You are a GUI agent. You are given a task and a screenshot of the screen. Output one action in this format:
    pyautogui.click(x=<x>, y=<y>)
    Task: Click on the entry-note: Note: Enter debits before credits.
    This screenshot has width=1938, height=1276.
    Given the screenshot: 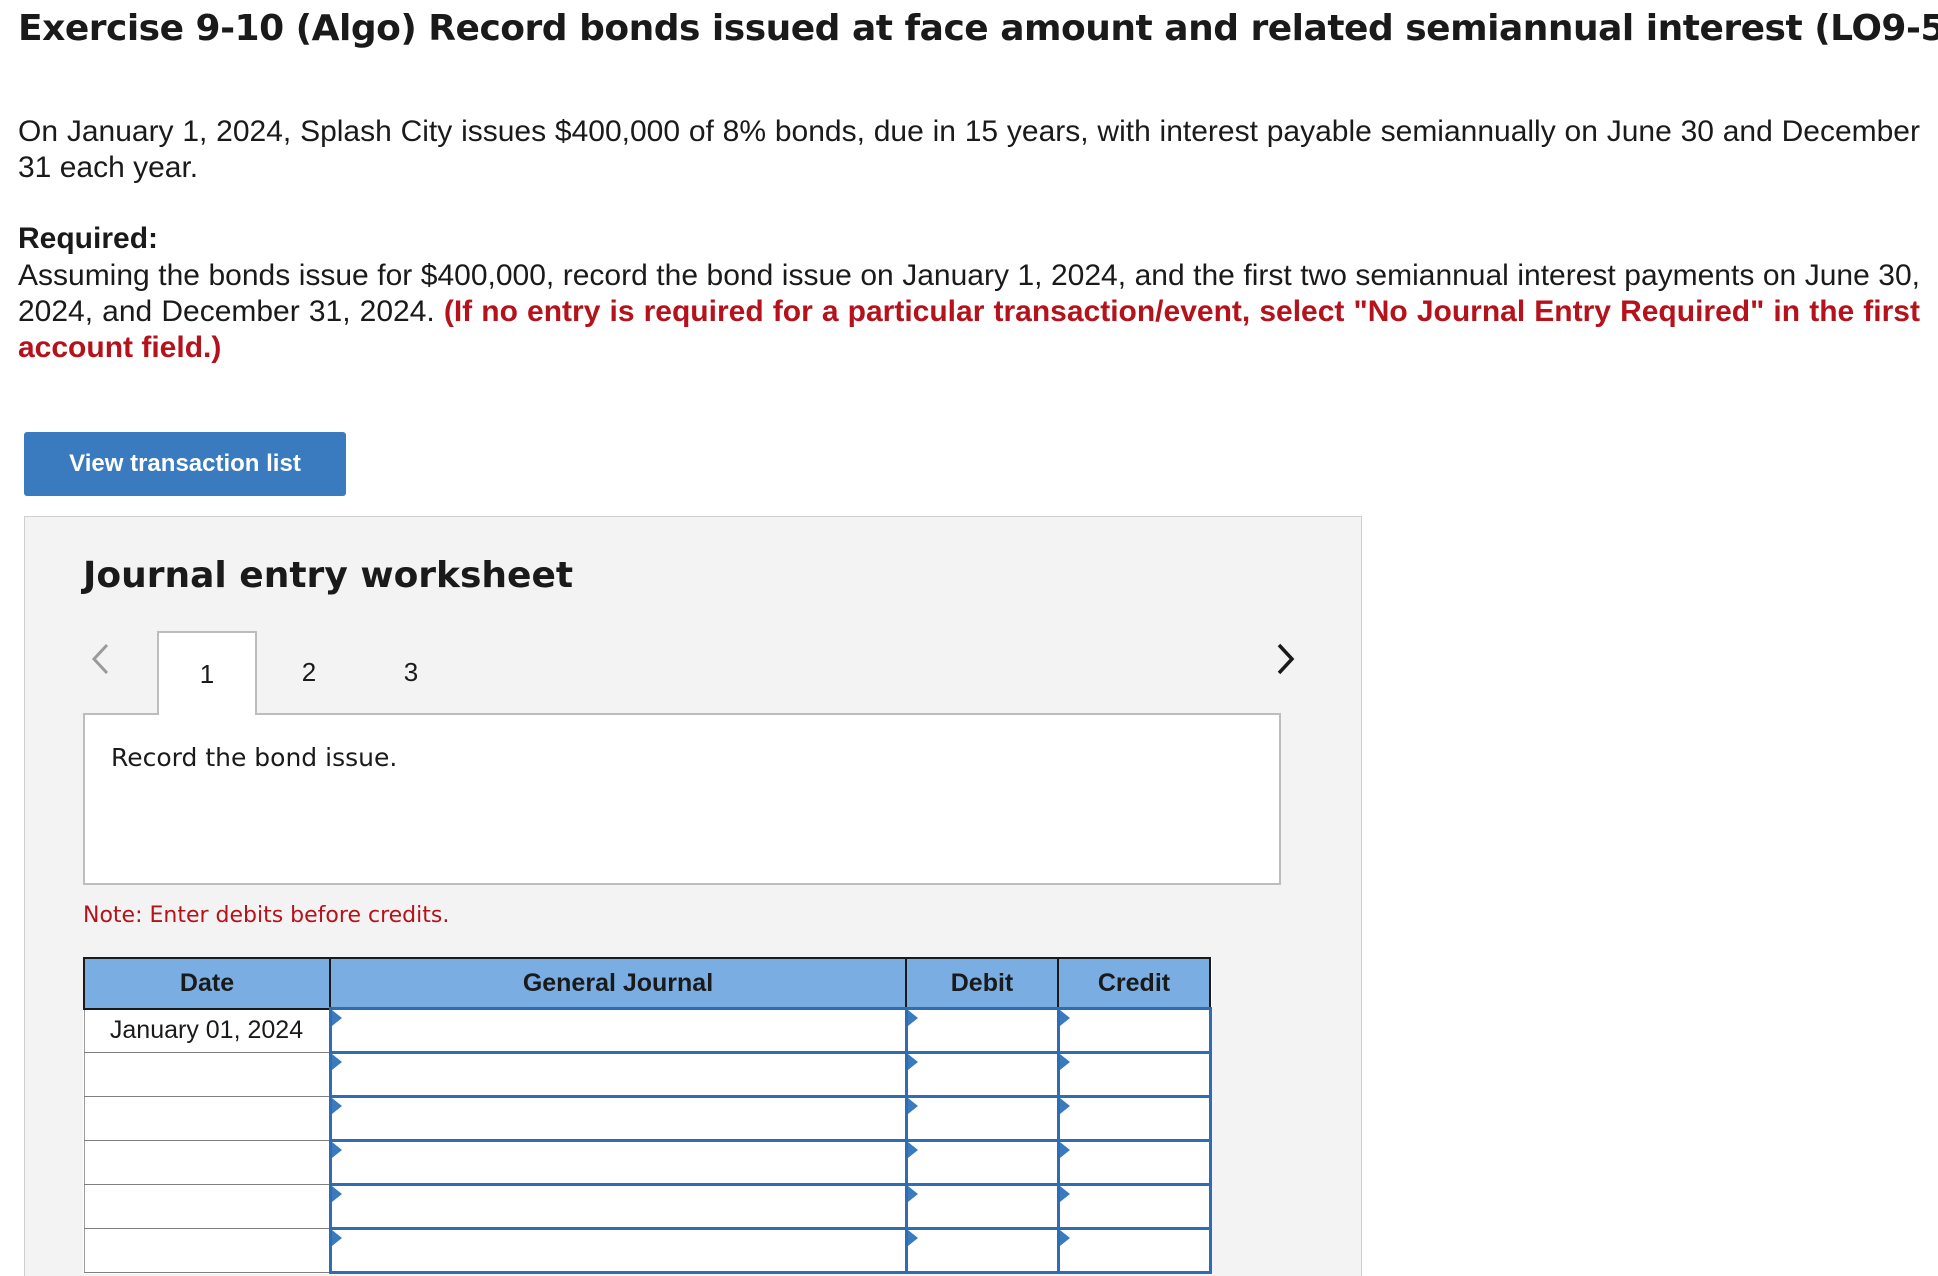 What is the action you would take?
    pyautogui.click(x=266, y=915)
    